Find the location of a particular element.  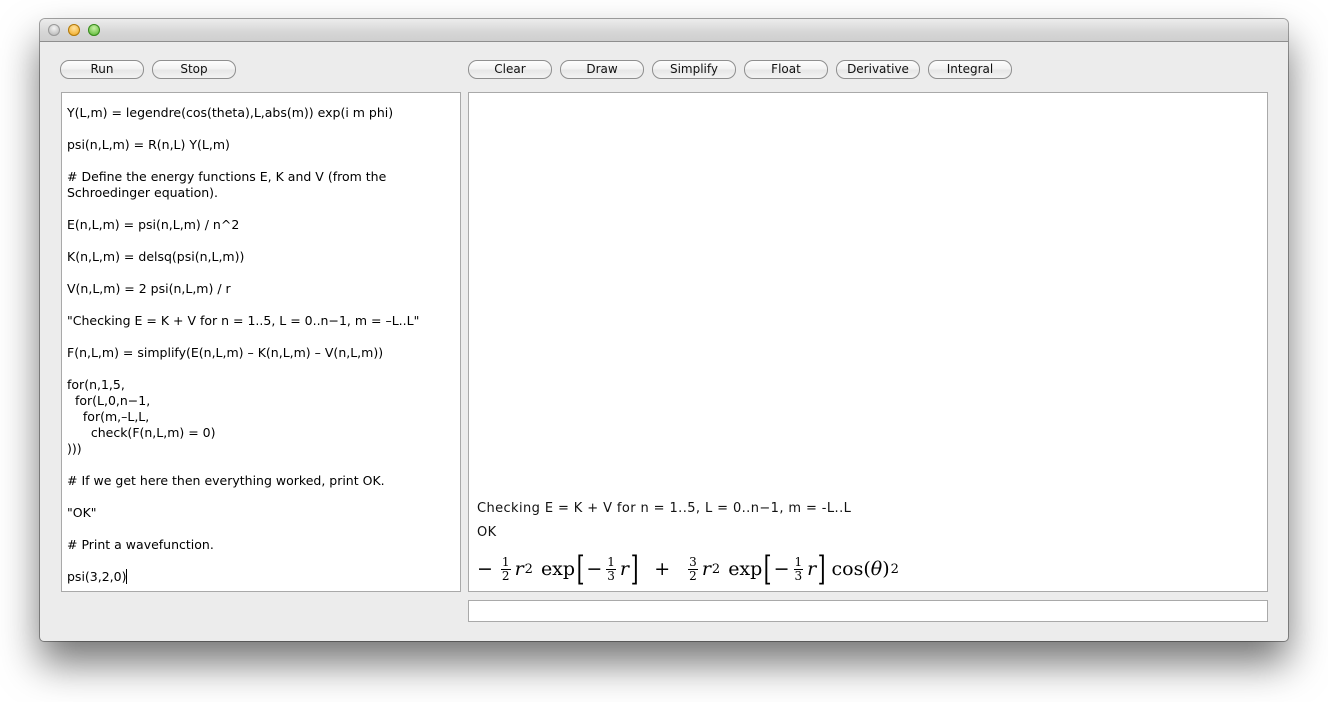

close-window-button is located at coordinates (54, 30).